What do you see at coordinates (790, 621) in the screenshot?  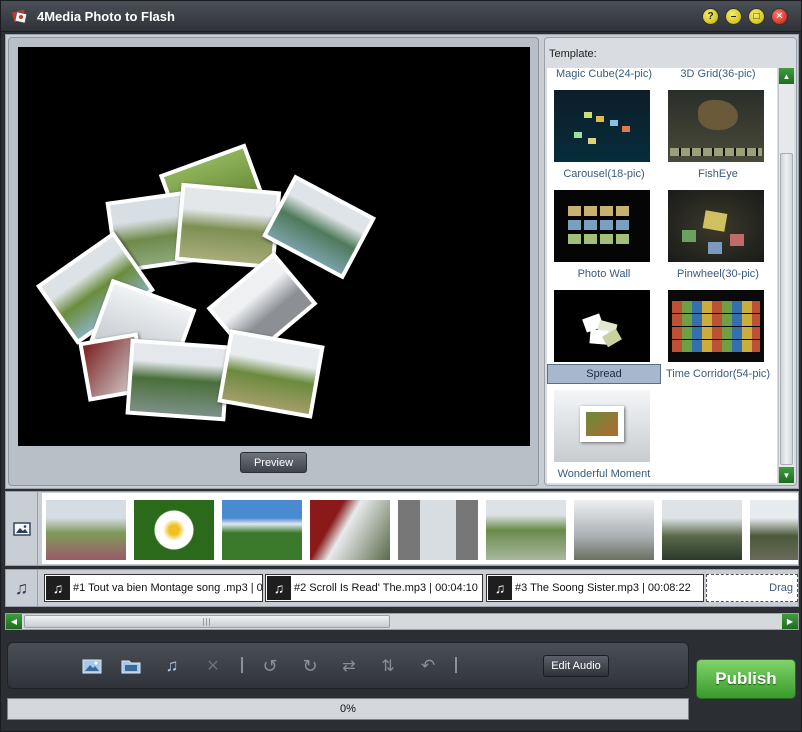 I see `scroll-right-icon: ▶` at bounding box center [790, 621].